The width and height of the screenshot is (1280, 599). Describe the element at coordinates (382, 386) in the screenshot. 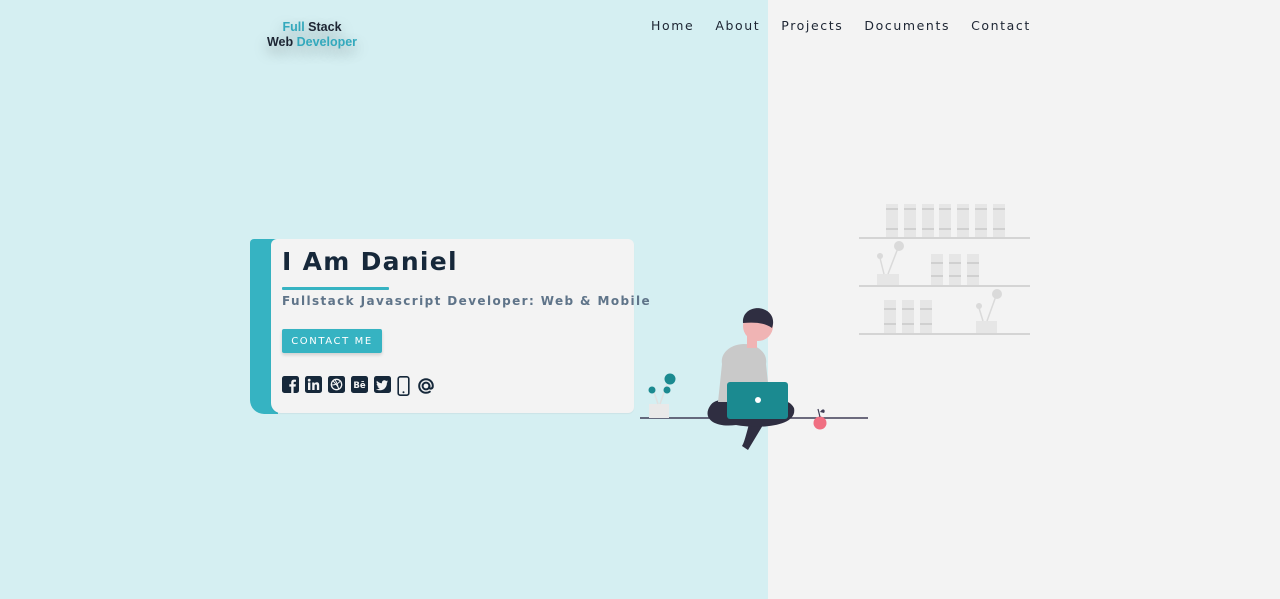

I see `twitter-icon` at that location.